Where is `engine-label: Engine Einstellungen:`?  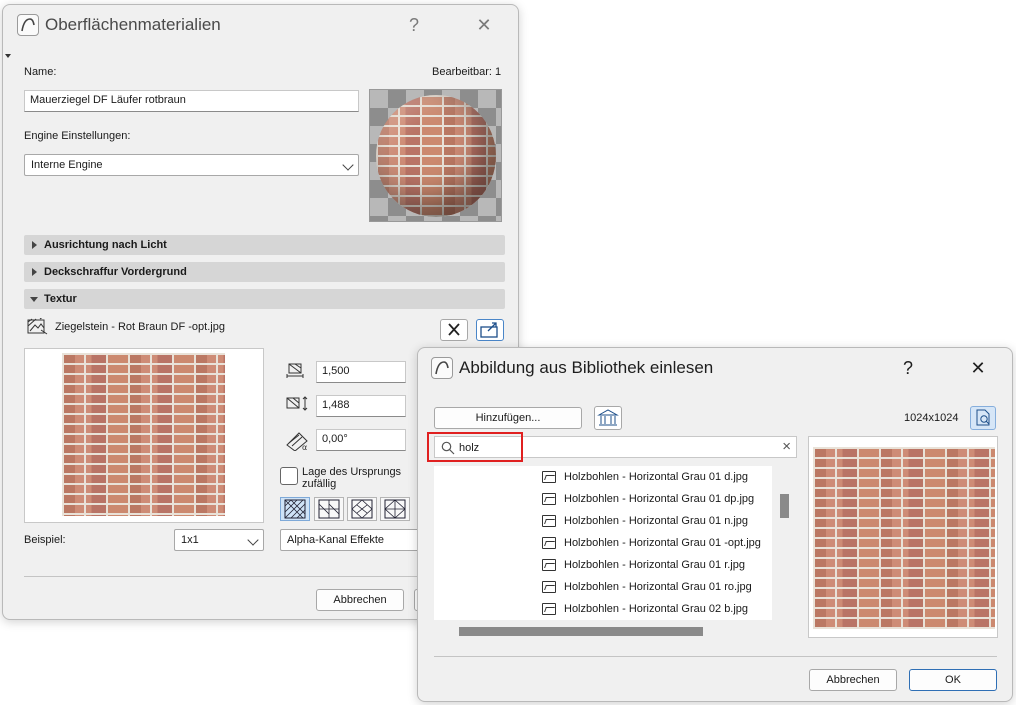
engine-label: Engine Einstellungen: is located at coordinates (77, 136).